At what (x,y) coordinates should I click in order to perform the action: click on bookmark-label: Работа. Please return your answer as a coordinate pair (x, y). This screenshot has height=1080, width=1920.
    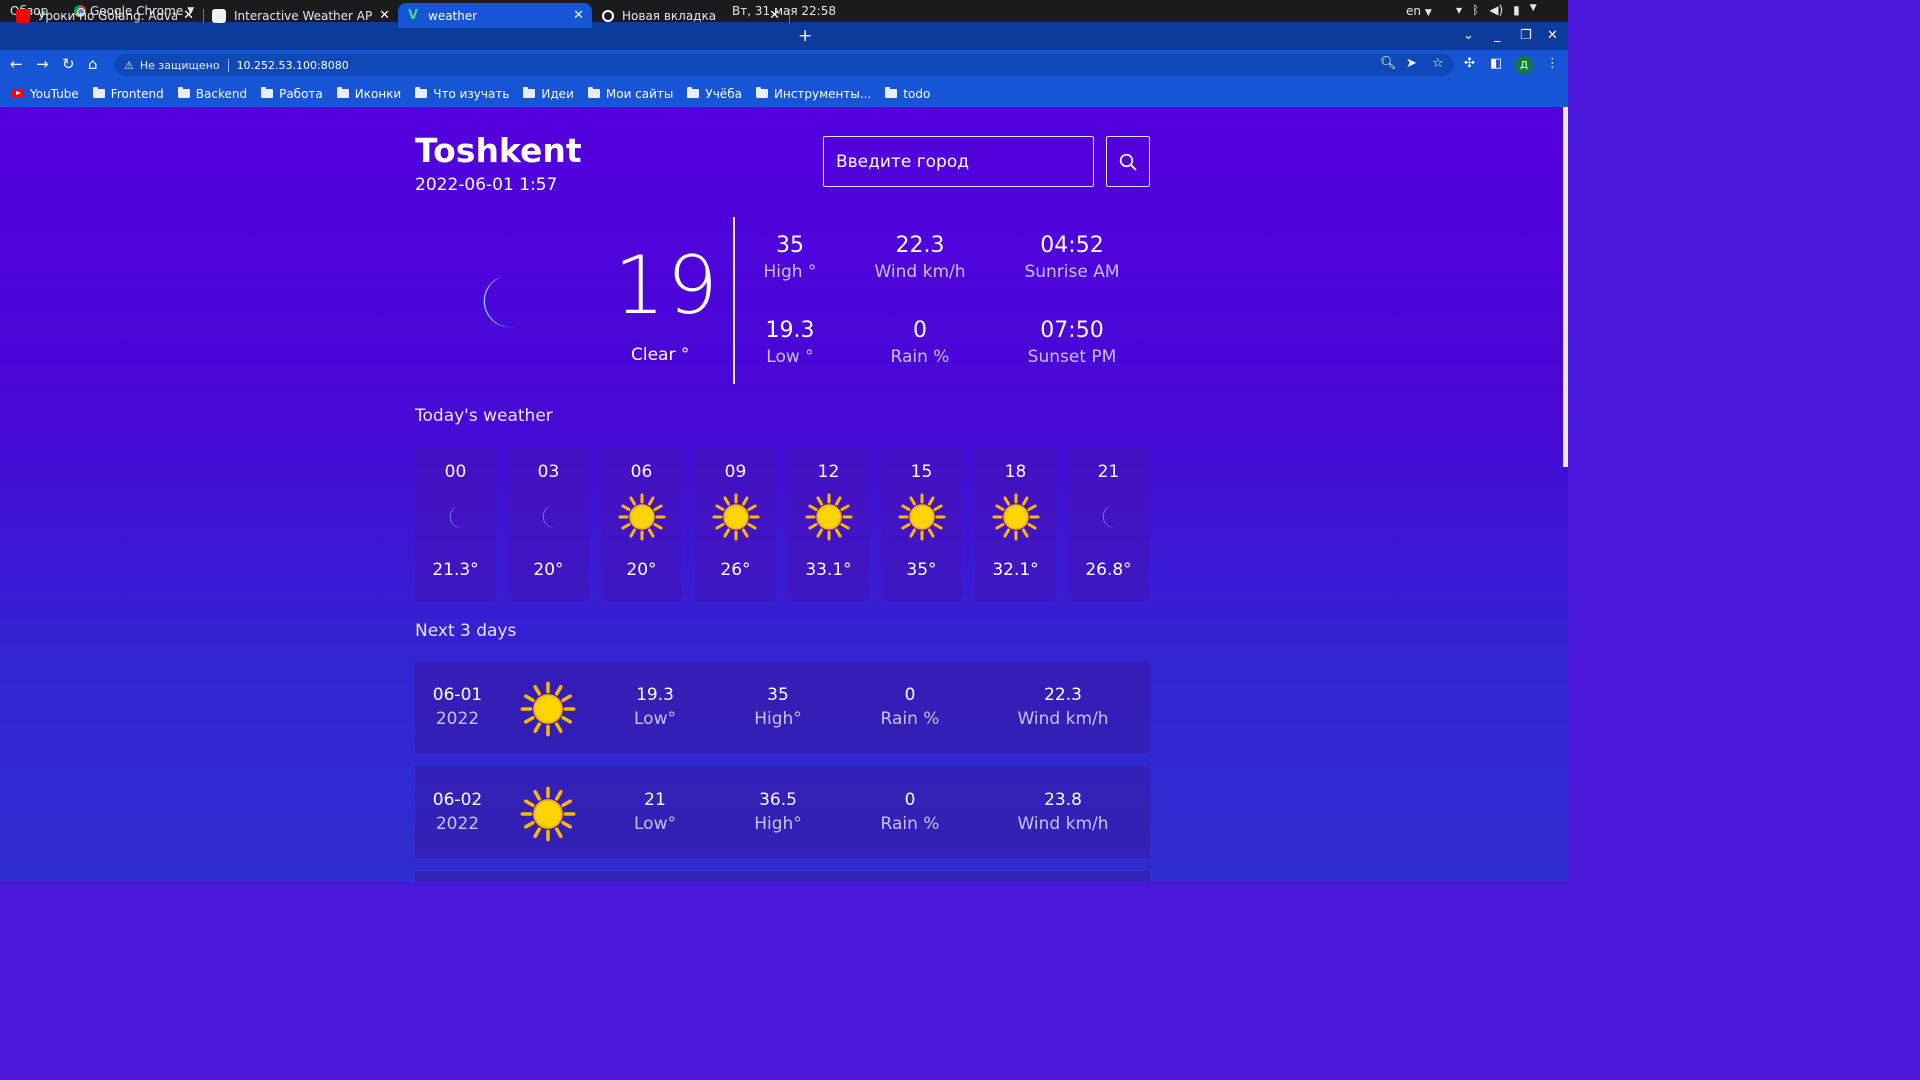
    Looking at the image, I should click on (301, 93).